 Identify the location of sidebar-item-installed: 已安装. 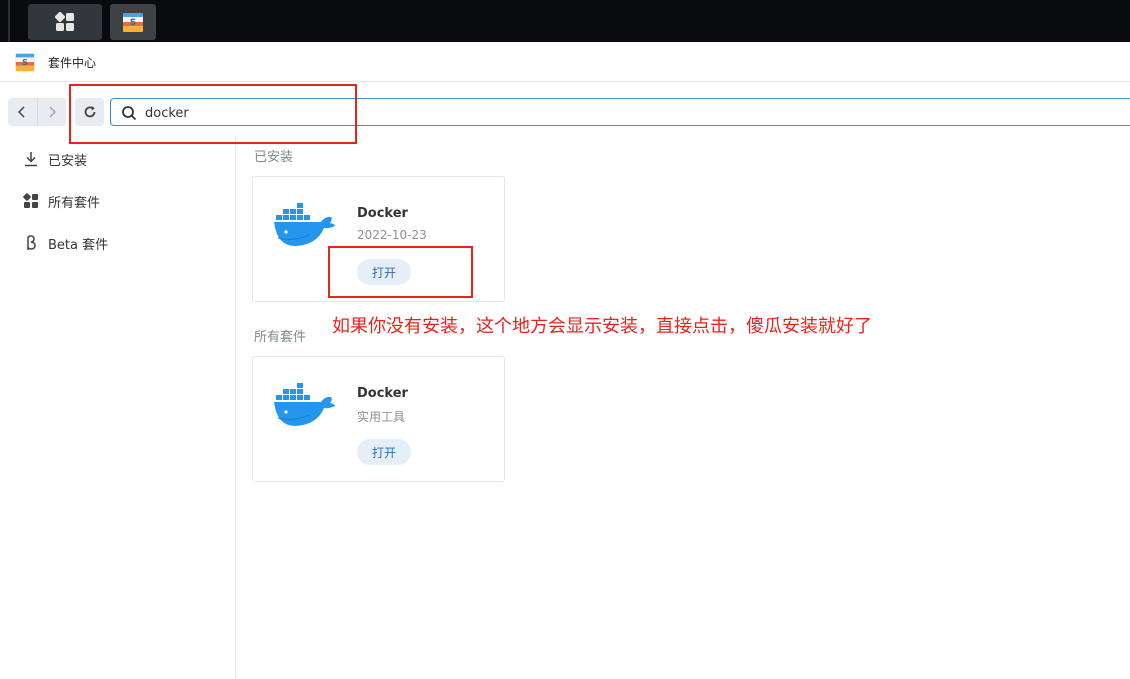
(54, 159).